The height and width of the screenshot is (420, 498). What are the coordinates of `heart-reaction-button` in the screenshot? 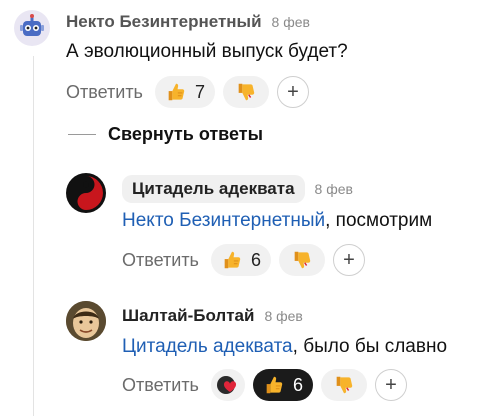 It's located at (227, 385).